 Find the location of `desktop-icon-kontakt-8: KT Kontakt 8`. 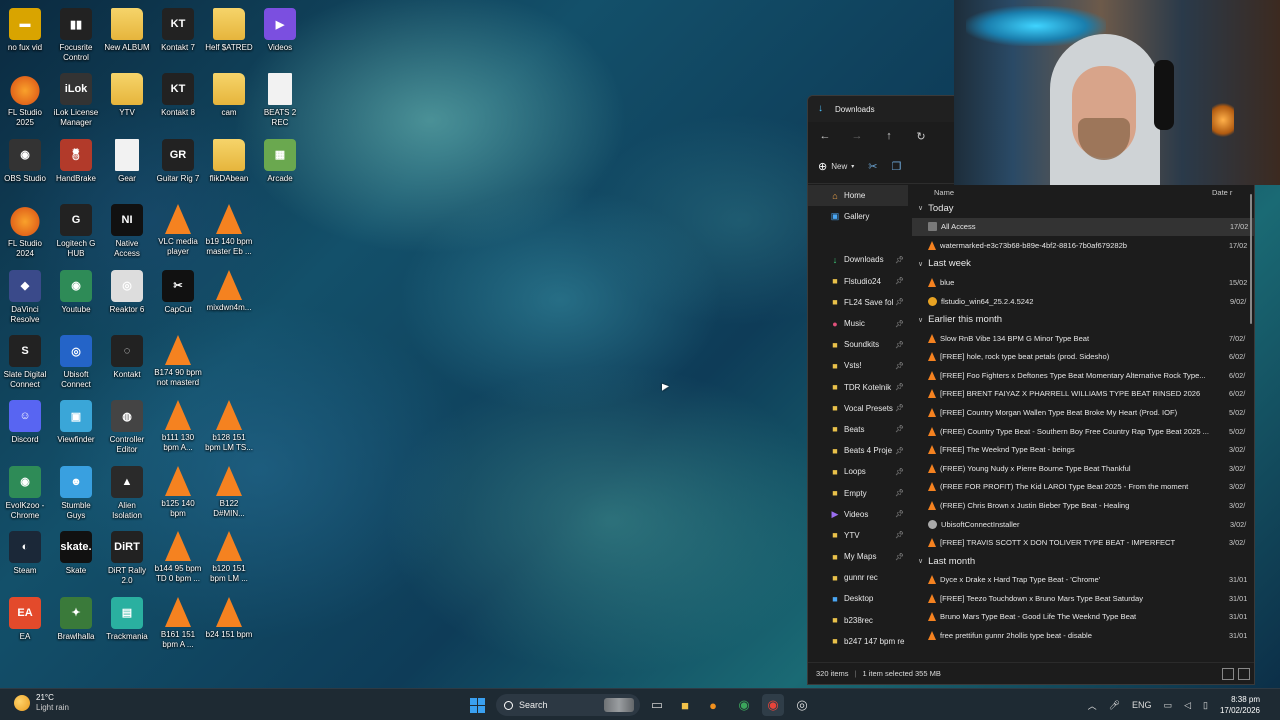

desktop-icon-kontakt-8: KT Kontakt 8 is located at coordinates (178, 104).